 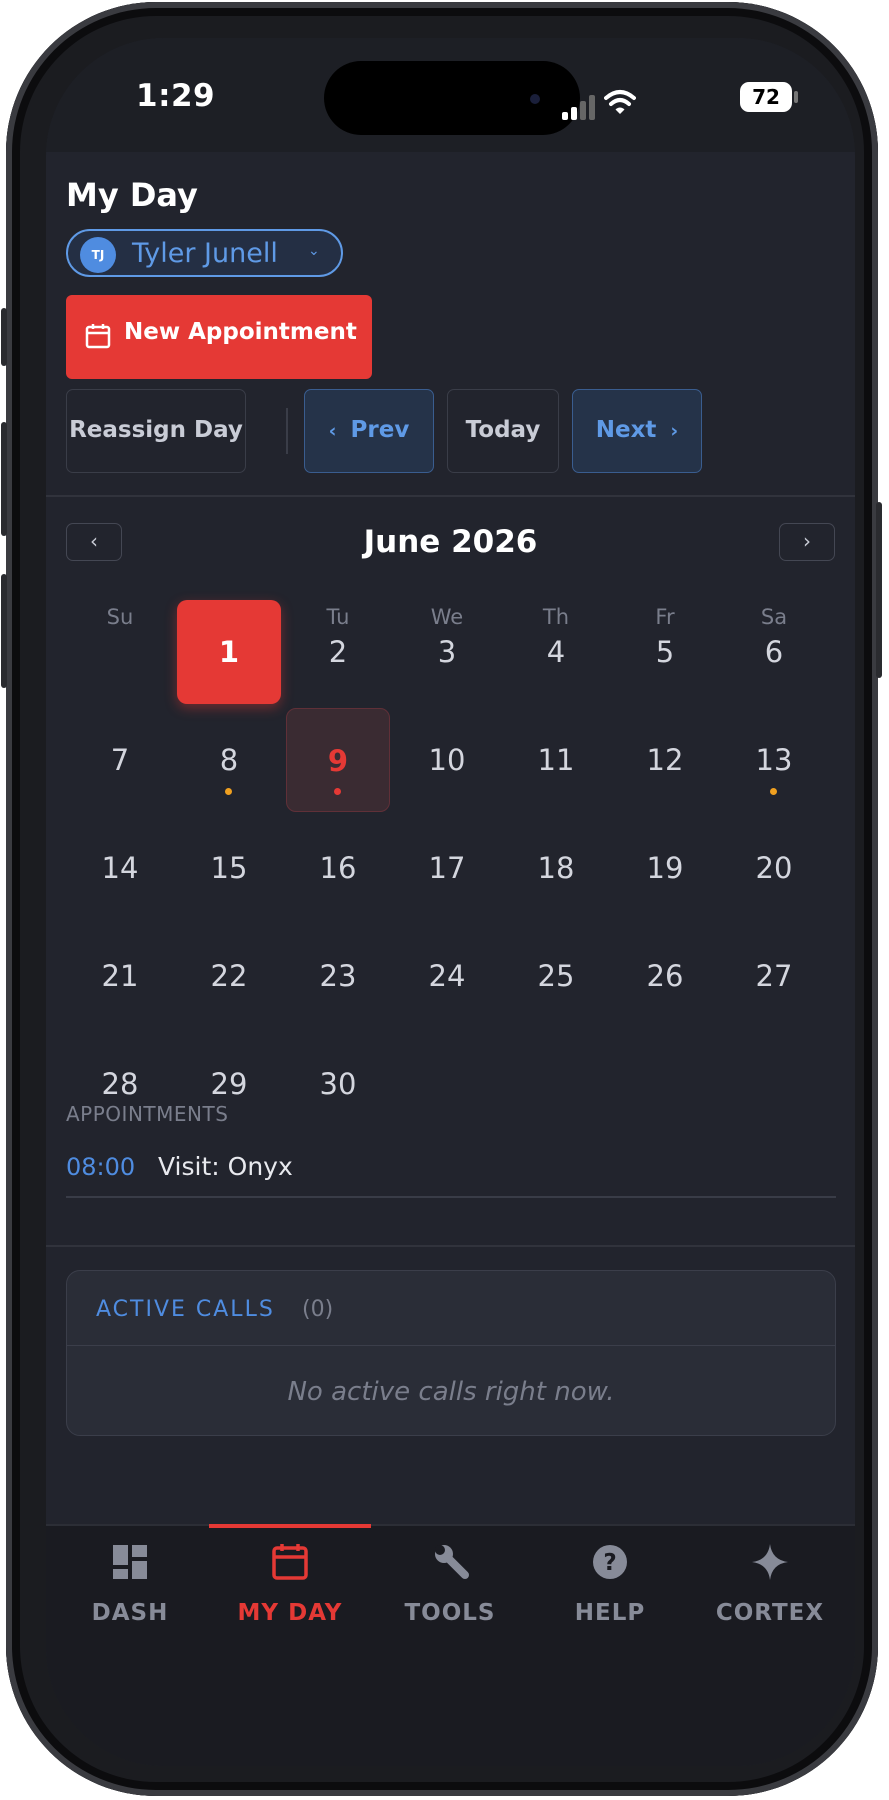 I want to click on calendar-day: 25, so click(x=556, y=976).